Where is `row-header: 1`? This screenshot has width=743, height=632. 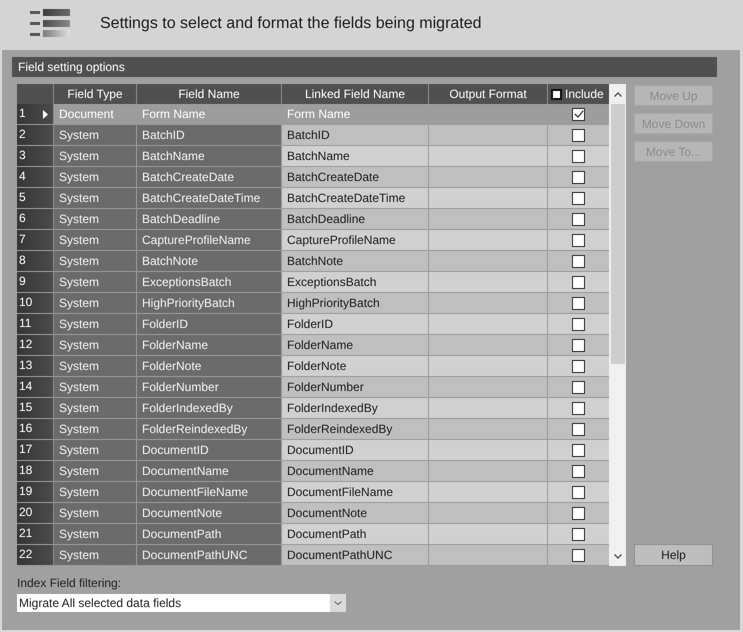
row-header: 1 is located at coordinates (35, 114).